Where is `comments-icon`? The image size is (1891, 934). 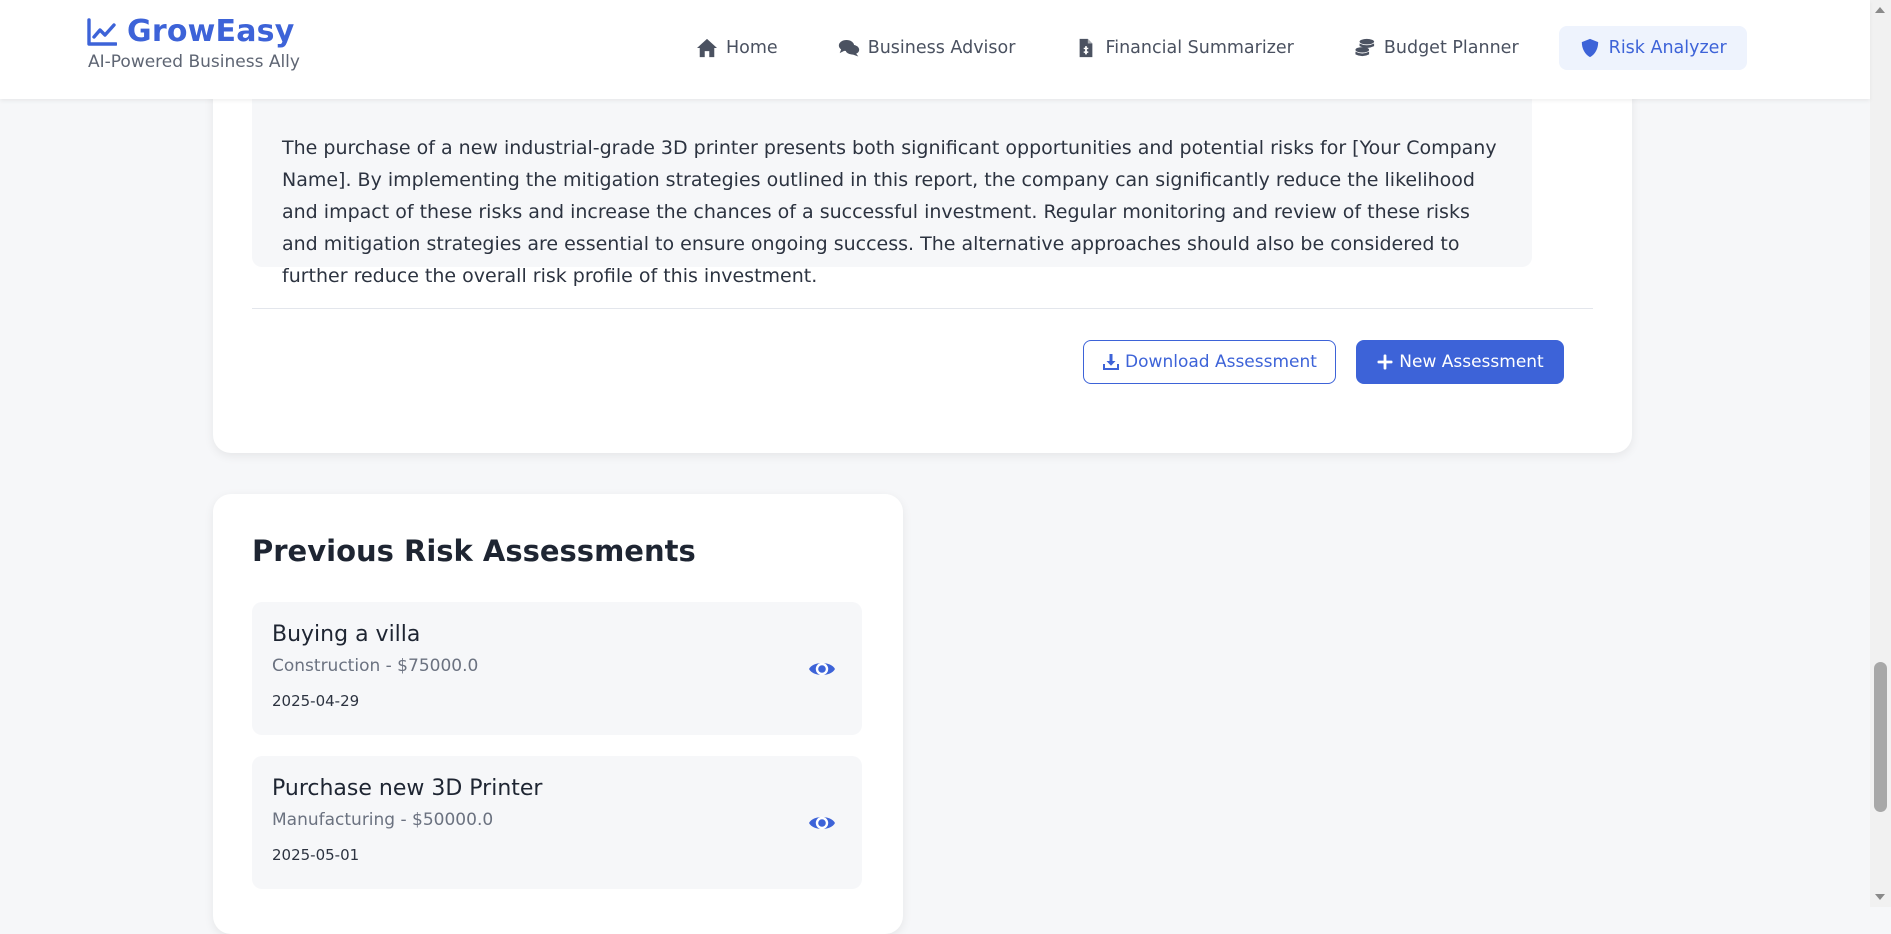
comments-icon is located at coordinates (848, 48).